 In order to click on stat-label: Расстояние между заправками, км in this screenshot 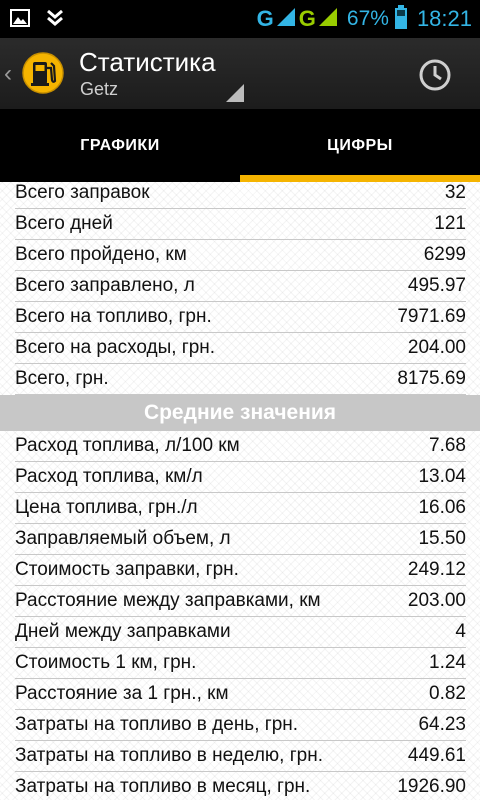, I will do `click(168, 600)`.